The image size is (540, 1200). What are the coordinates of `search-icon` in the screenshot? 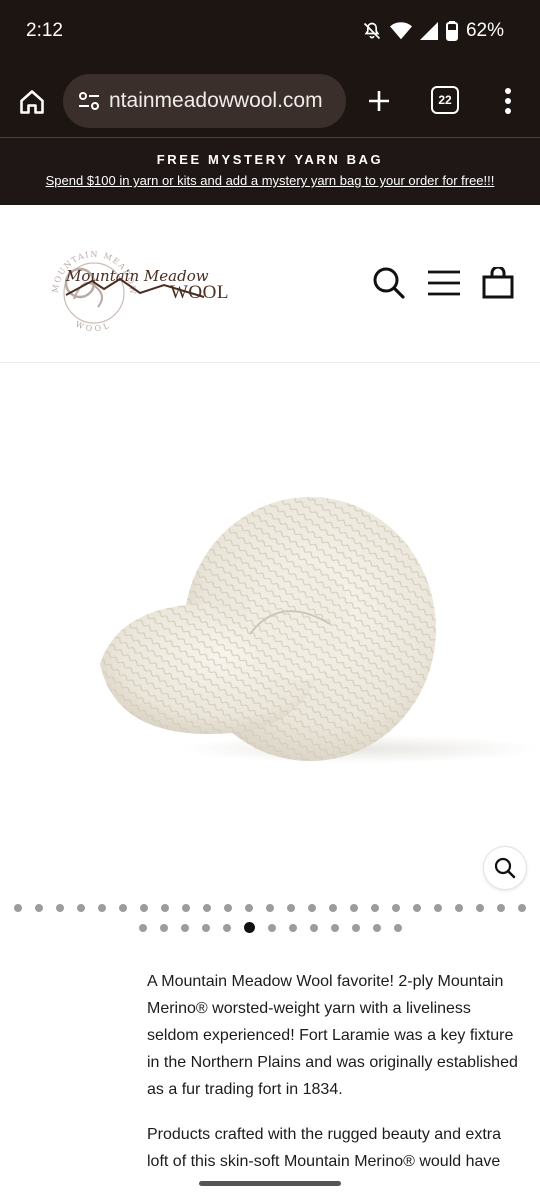 It's located at (389, 283).